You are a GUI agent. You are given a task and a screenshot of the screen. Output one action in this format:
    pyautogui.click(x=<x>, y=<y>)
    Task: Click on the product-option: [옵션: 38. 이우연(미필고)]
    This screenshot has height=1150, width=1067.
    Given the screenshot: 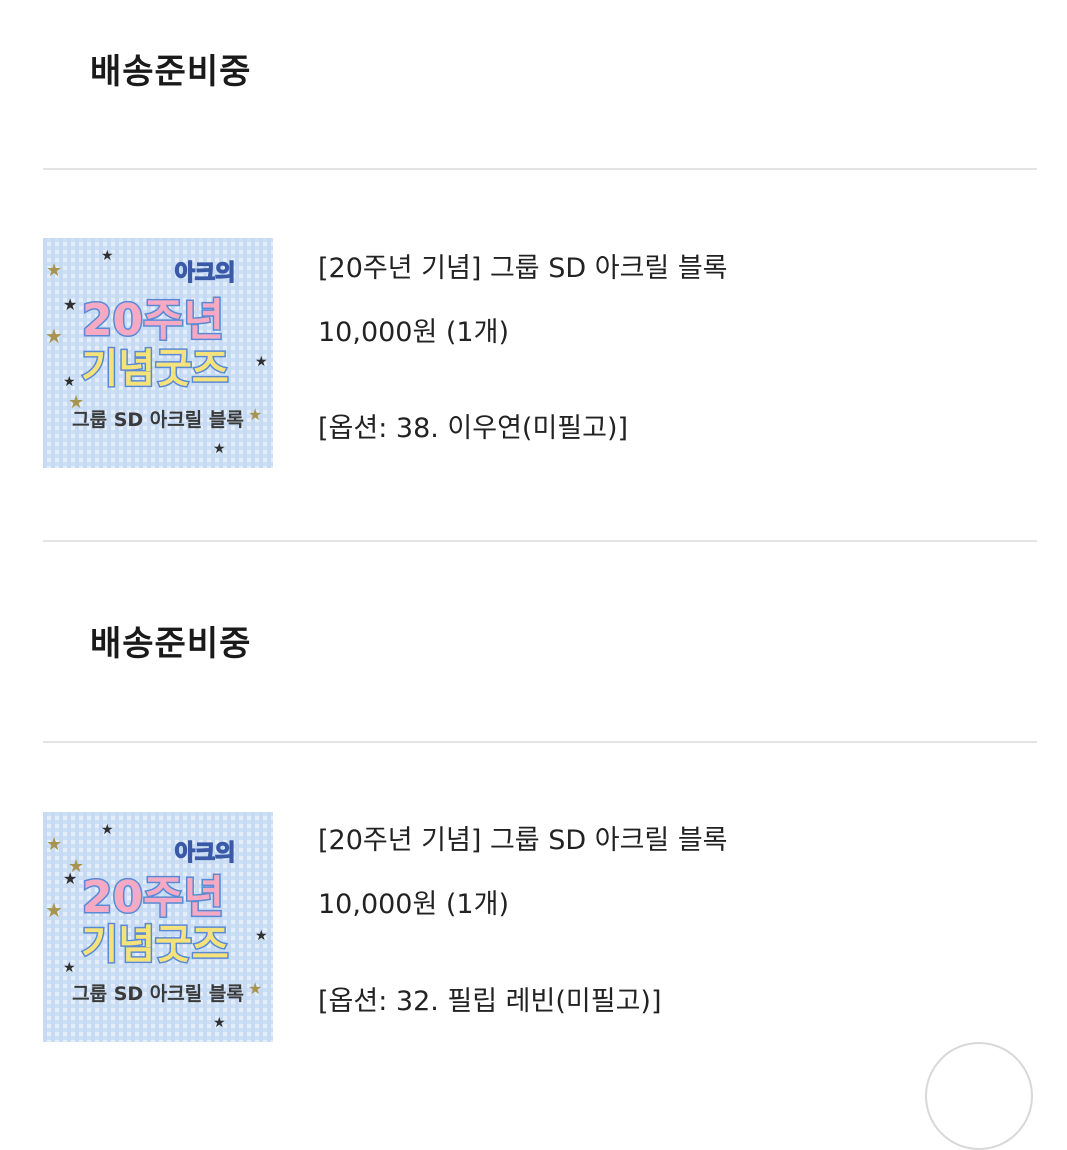 What is the action you would take?
    pyautogui.click(x=473, y=428)
    